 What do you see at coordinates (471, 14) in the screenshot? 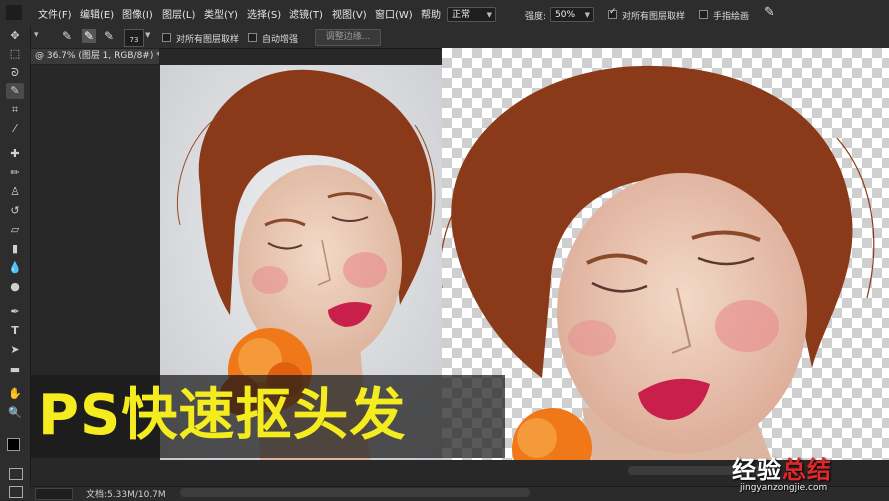
I see `blend-mode-select: 正常 ▼` at bounding box center [471, 14].